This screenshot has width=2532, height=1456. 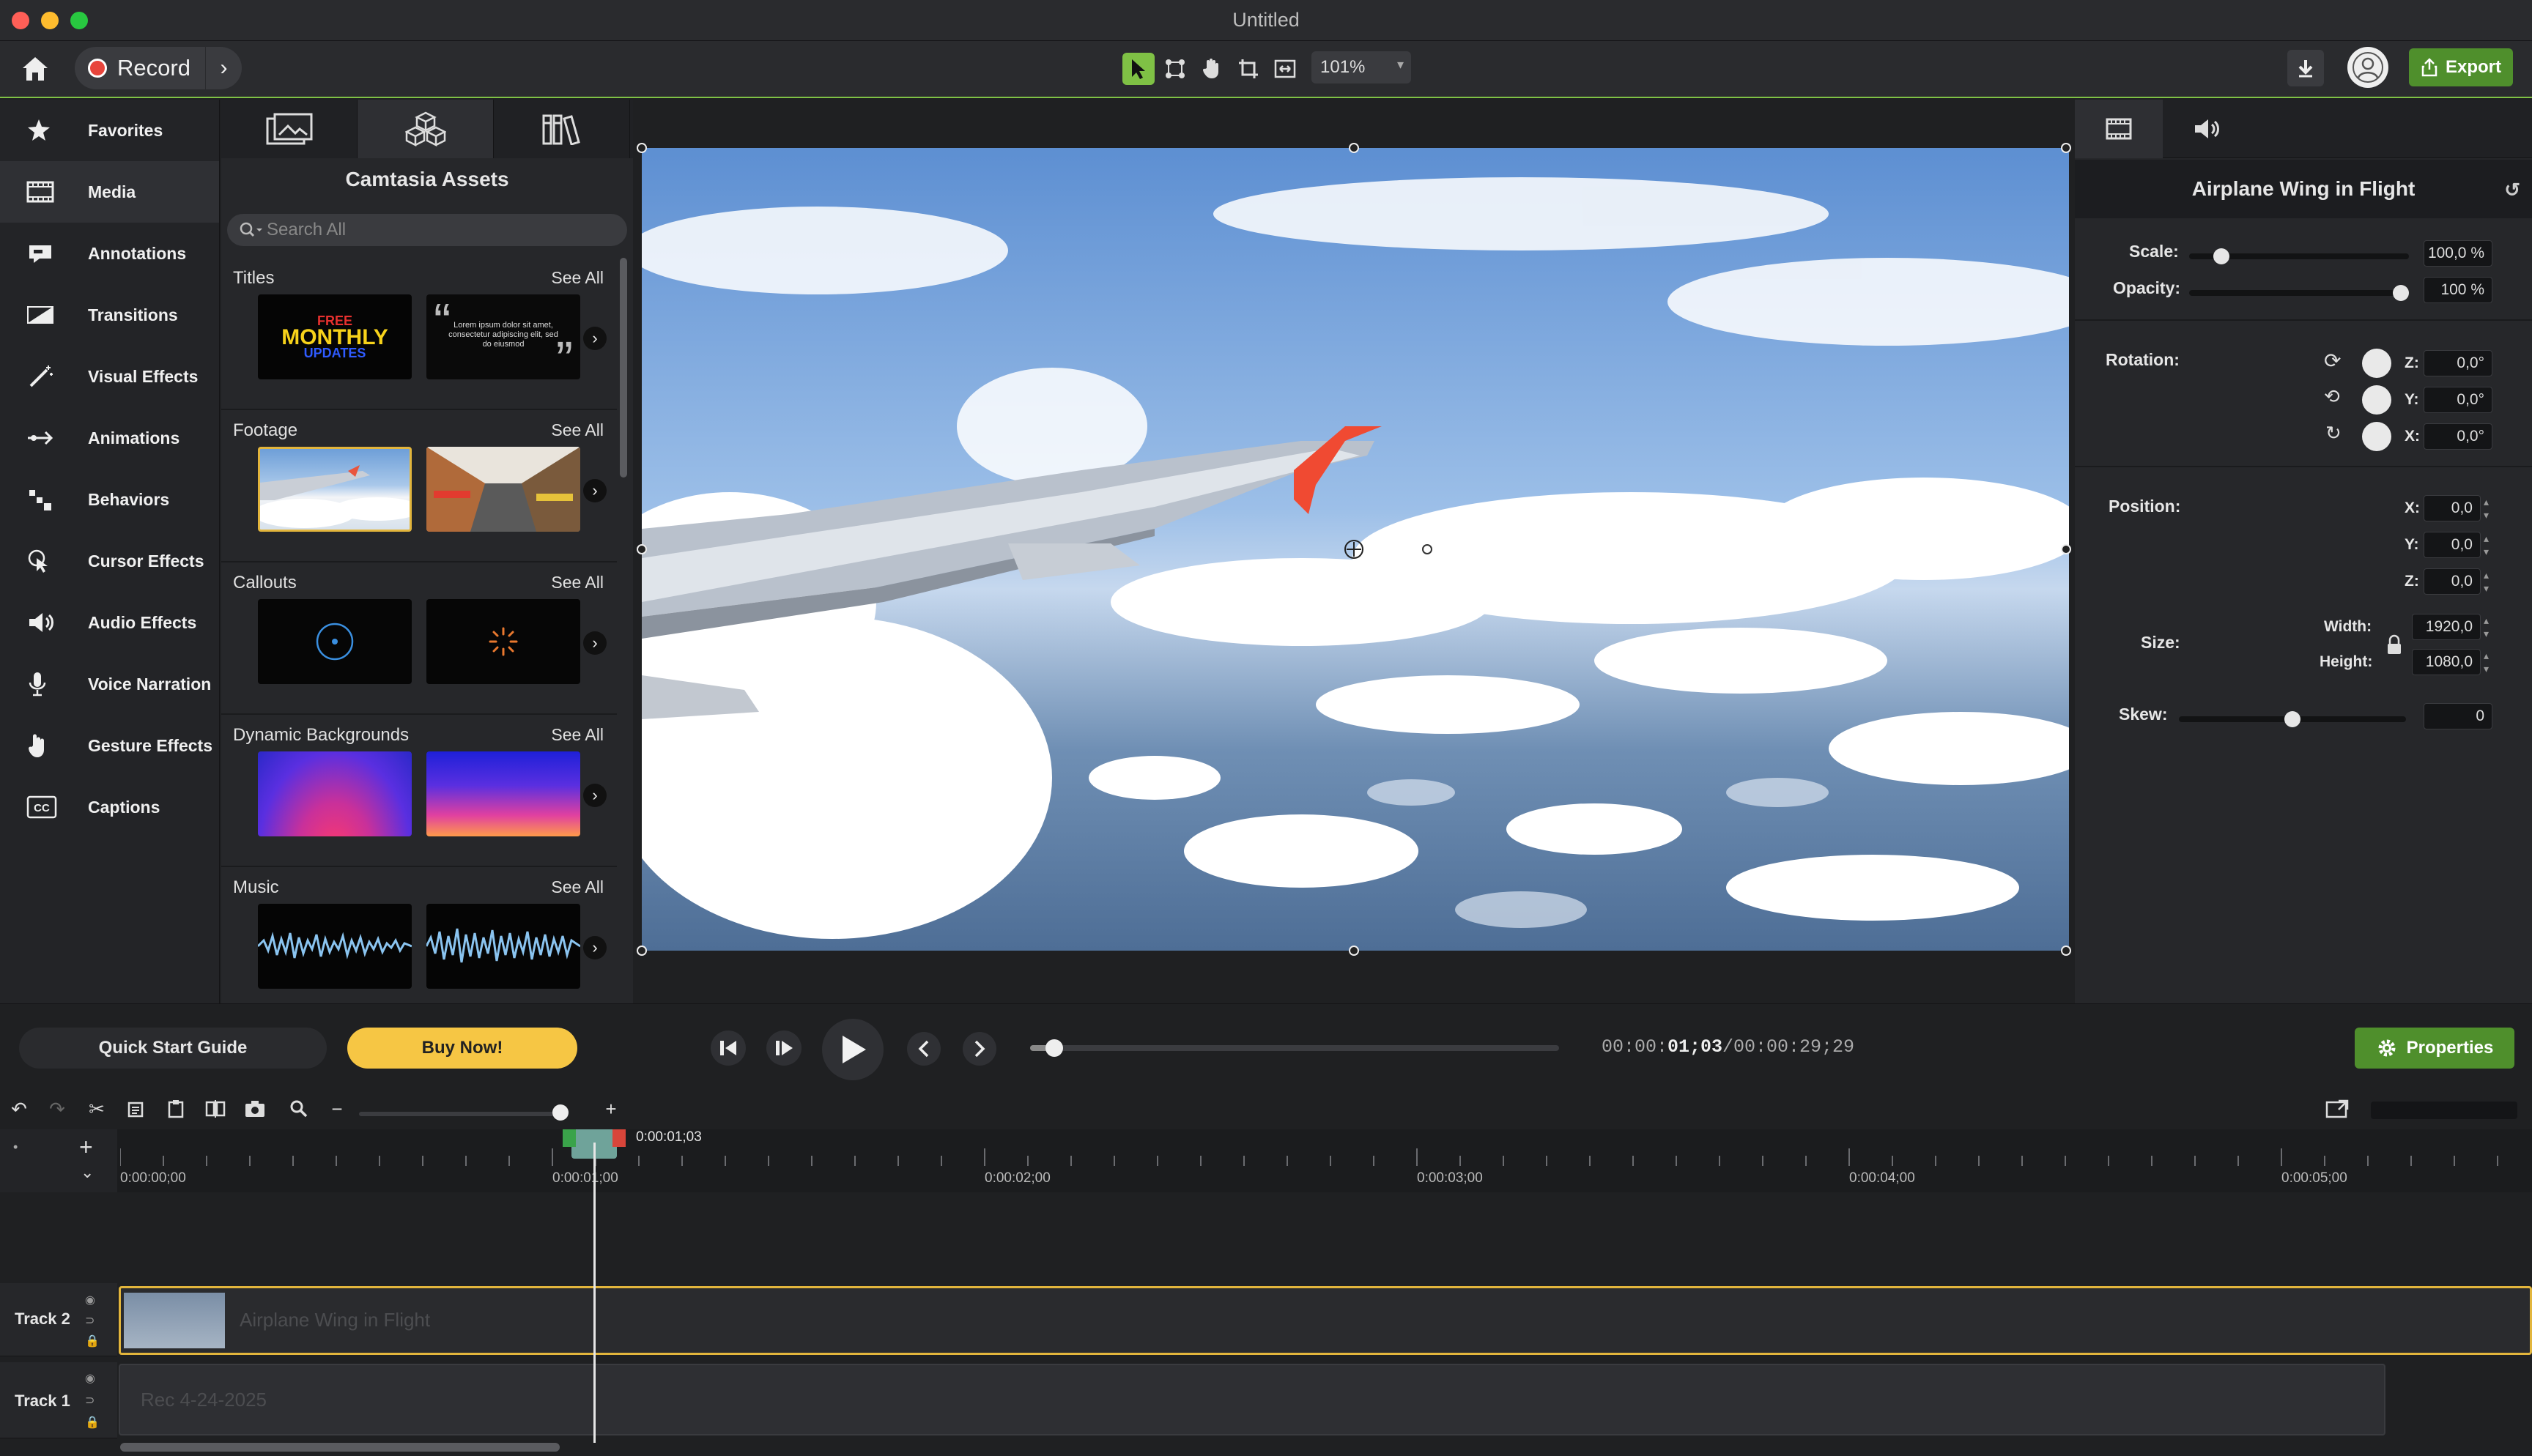 What do you see at coordinates (461, 1114) in the screenshot?
I see `timeline-zoom-slider` at bounding box center [461, 1114].